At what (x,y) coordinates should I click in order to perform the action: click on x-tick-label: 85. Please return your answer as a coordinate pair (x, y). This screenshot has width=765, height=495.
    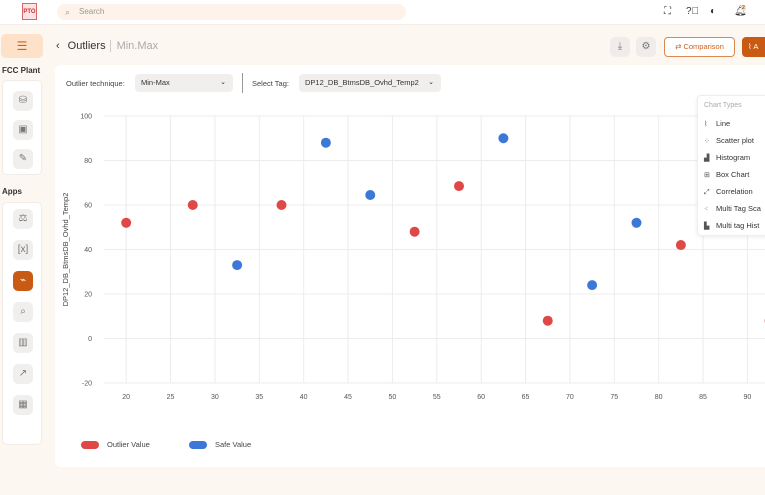
    Looking at the image, I should click on (703, 397).